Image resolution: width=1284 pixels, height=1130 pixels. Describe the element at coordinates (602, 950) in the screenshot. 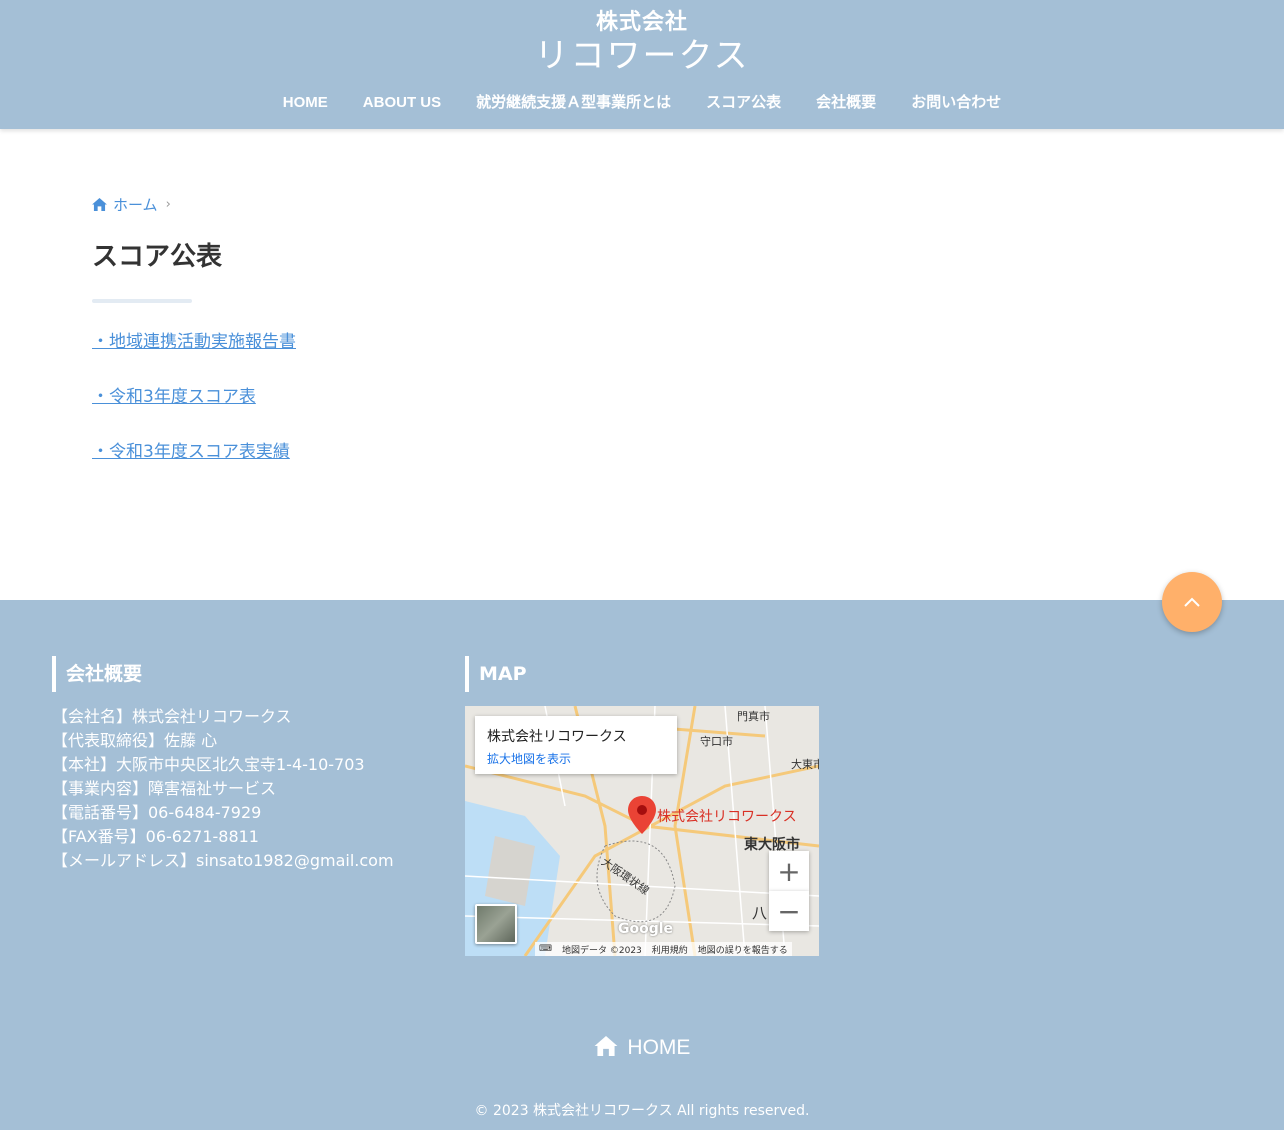

I see `map-data-credit: 地図データ ©2023` at that location.